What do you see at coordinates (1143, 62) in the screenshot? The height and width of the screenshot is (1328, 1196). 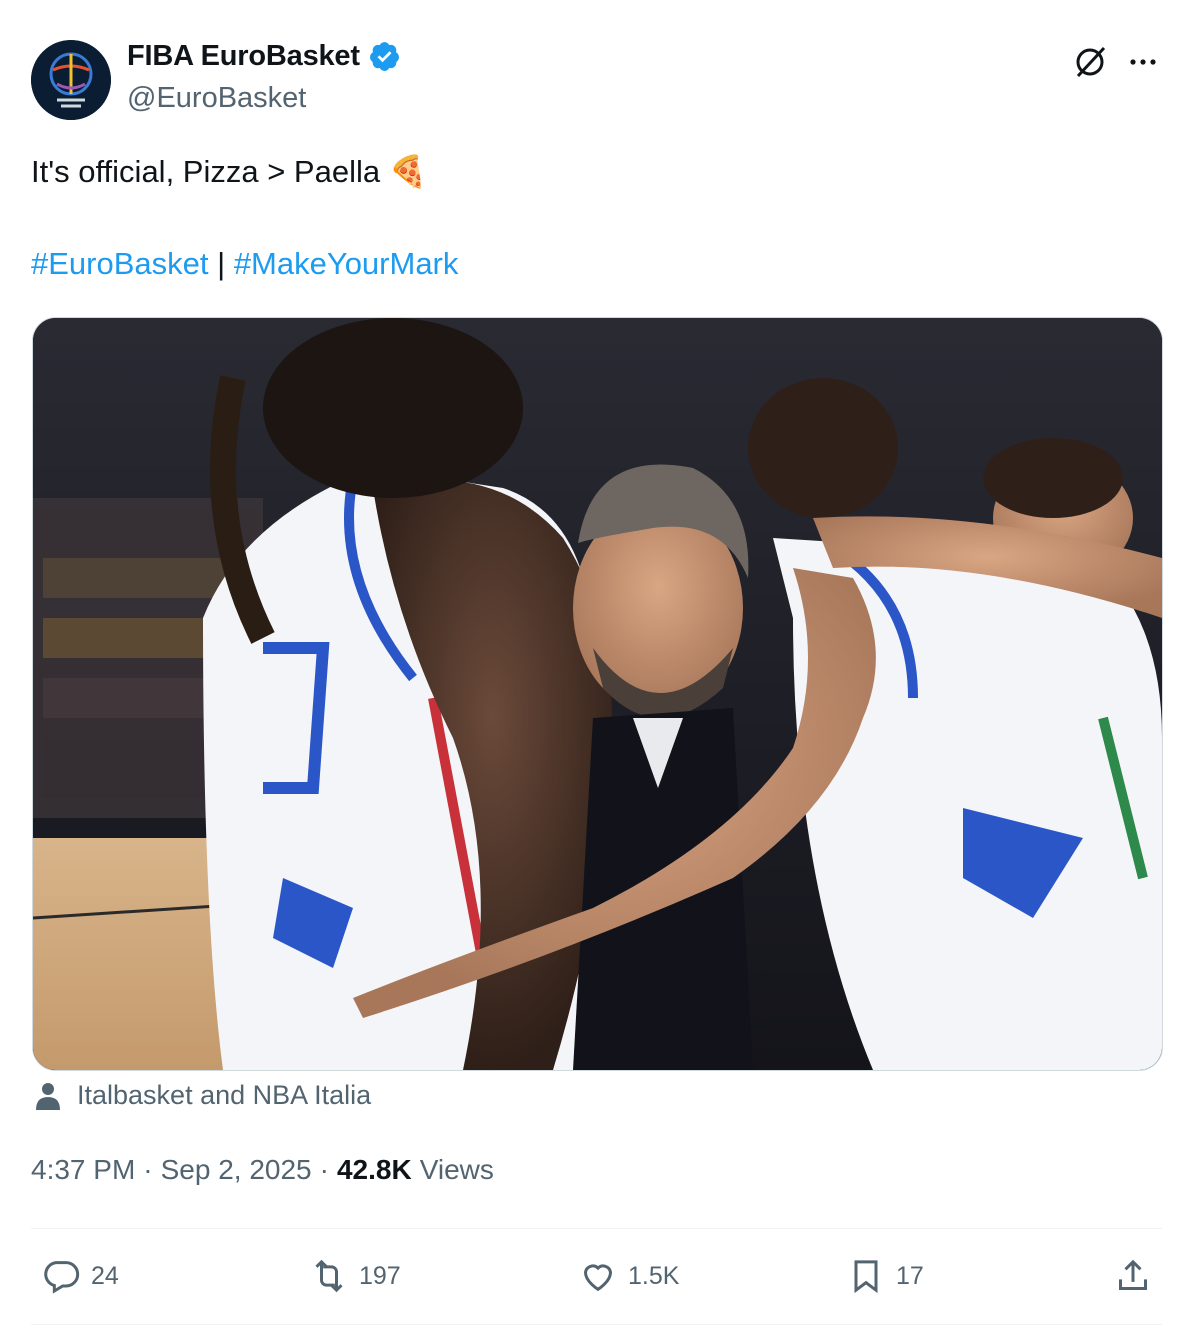 I see `more-options-icon` at bounding box center [1143, 62].